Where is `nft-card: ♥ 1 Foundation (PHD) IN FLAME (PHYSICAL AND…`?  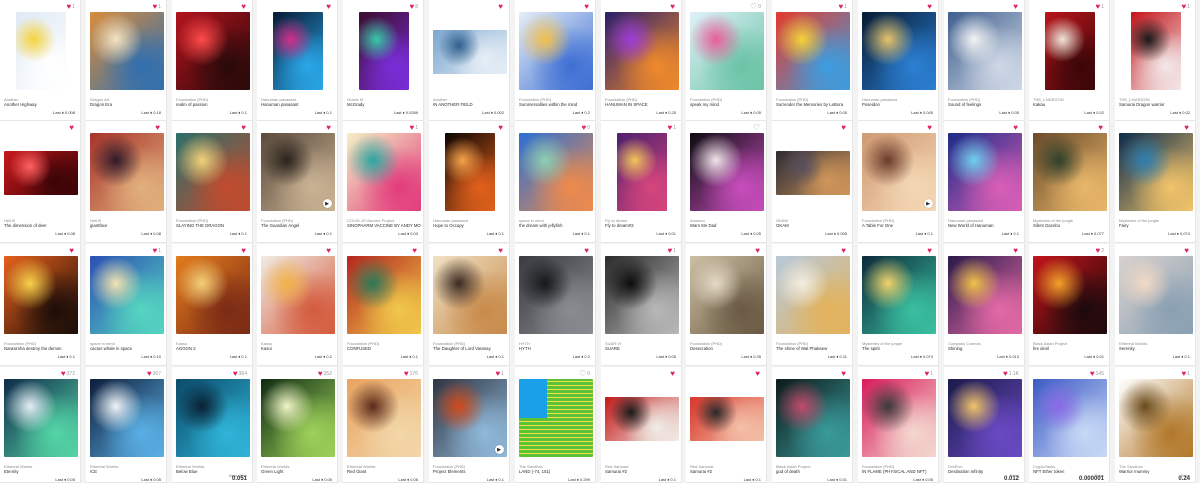
nft-card: ♥ 1 Foundation (PHD) IN FLAME (PHYSICAL AND… is located at coordinates (898, 425).